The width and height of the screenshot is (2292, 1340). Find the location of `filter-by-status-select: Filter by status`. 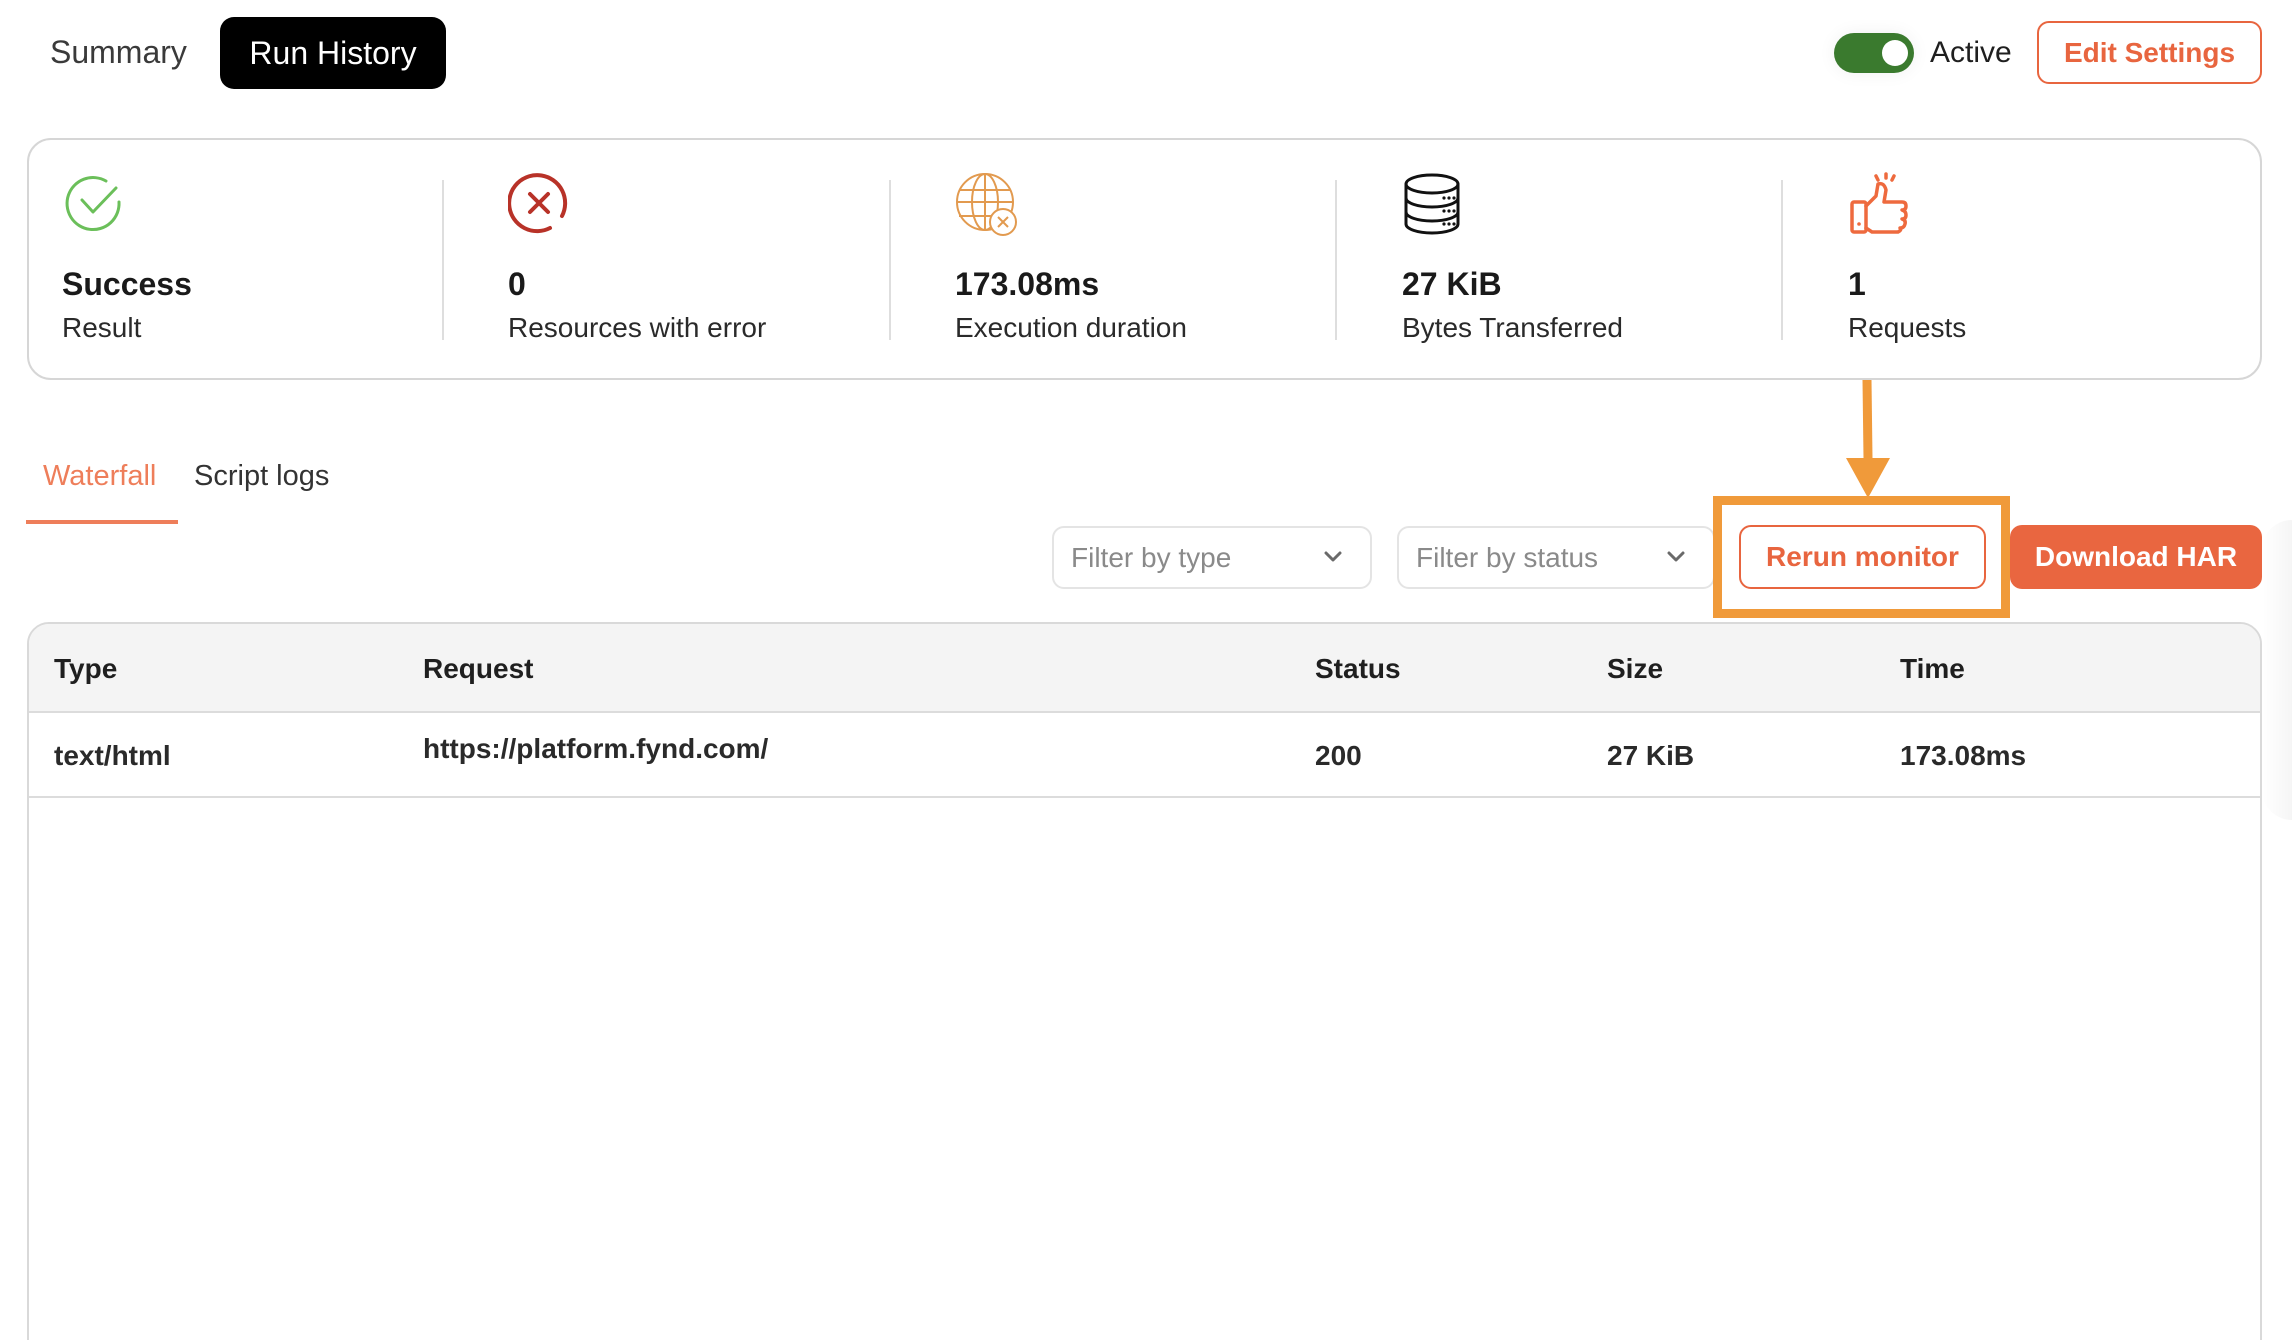

filter-by-status-select: Filter by status is located at coordinates (1556, 557).